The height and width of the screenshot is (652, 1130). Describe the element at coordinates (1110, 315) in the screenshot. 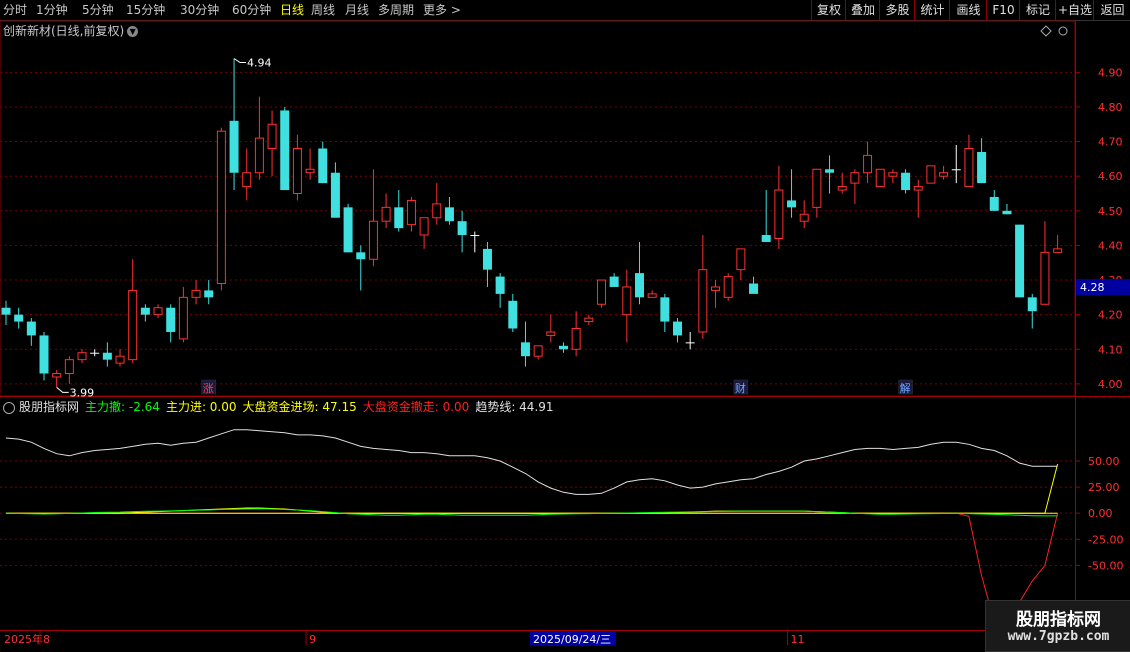

I see `main-tick-label-7: 4.20` at that location.